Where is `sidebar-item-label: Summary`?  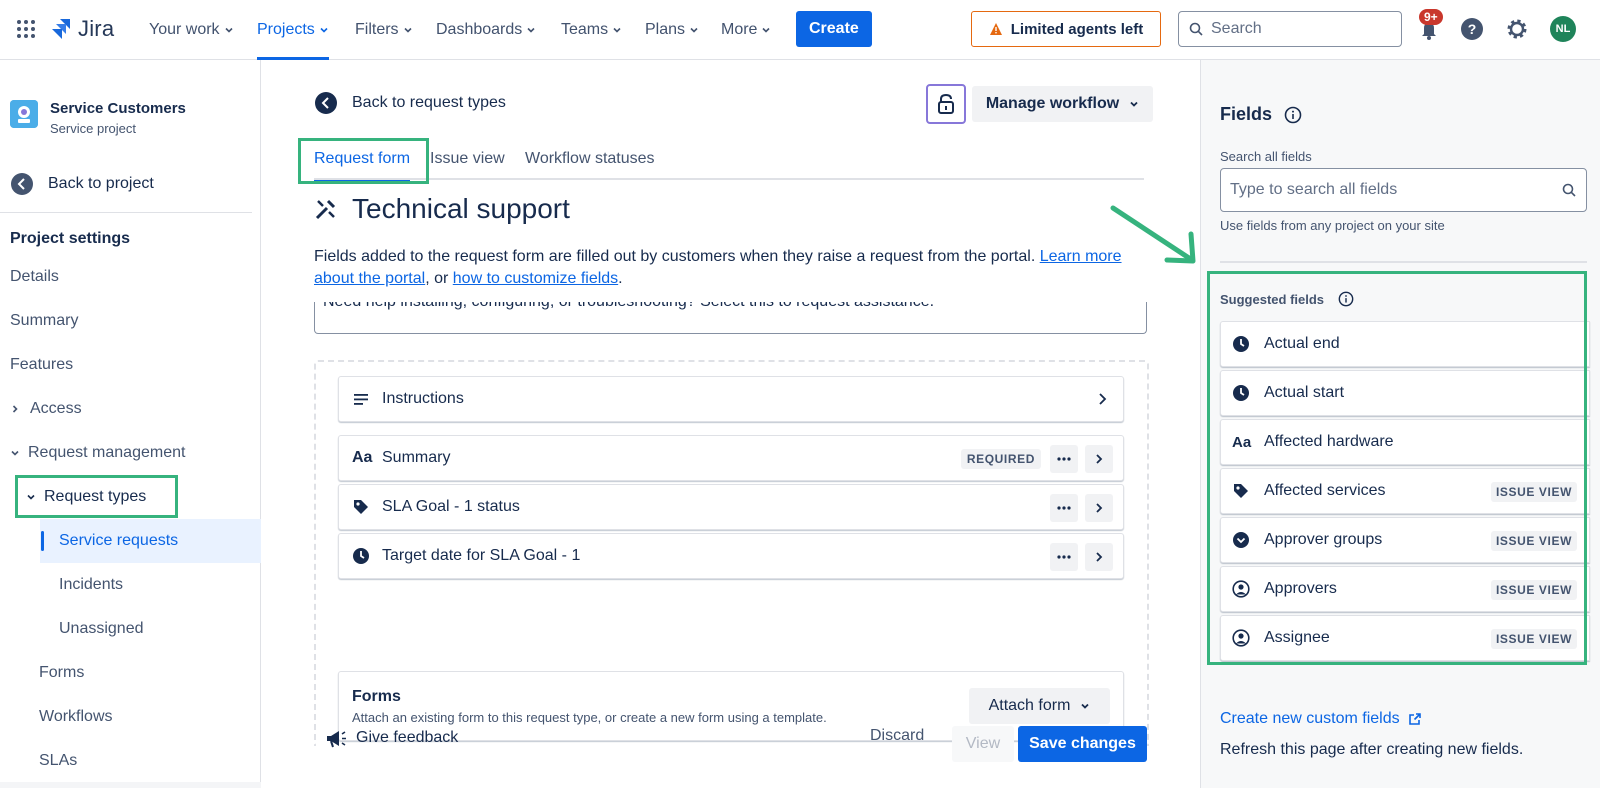 sidebar-item-label: Summary is located at coordinates (44, 320).